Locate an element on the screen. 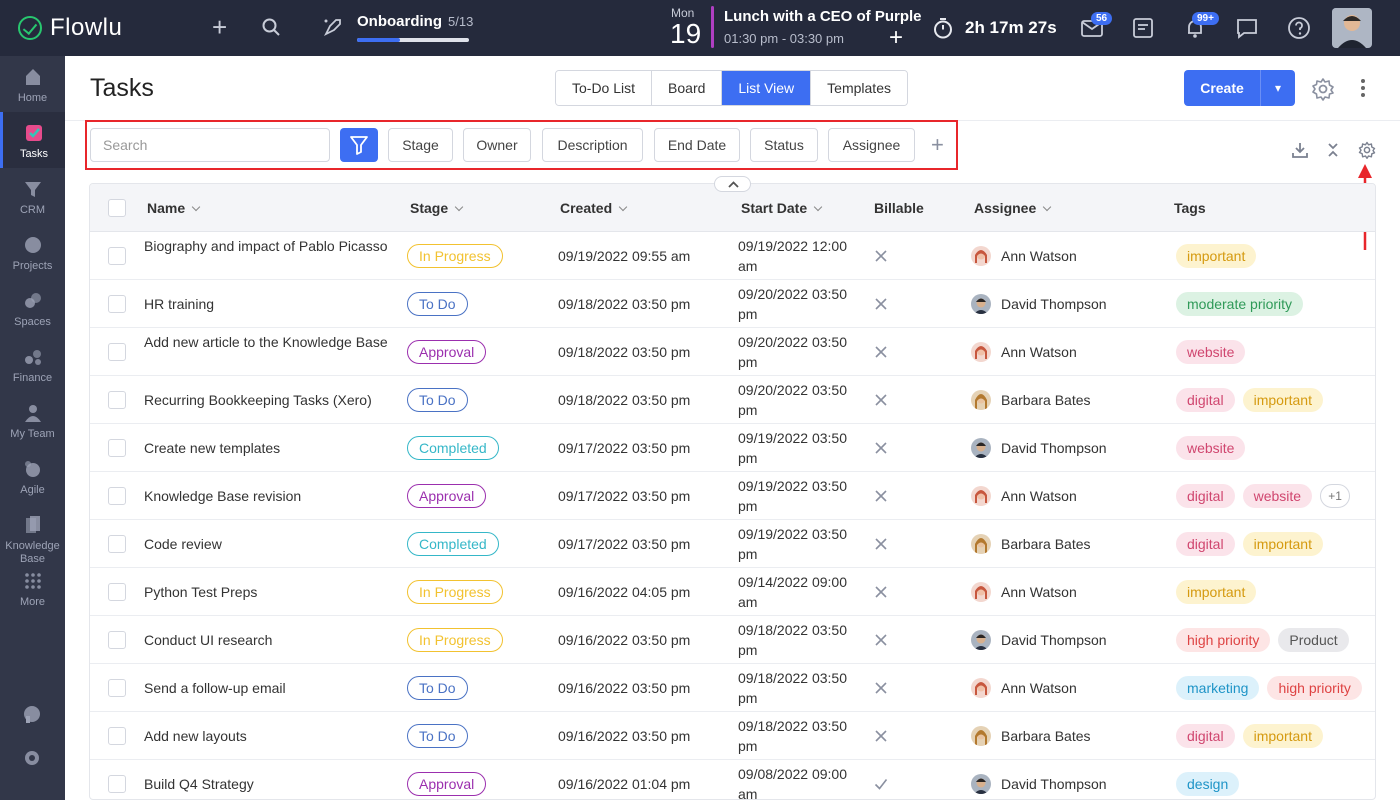 The width and height of the screenshot is (1400, 800). onboarding-rocket-icon is located at coordinates (333, 27).